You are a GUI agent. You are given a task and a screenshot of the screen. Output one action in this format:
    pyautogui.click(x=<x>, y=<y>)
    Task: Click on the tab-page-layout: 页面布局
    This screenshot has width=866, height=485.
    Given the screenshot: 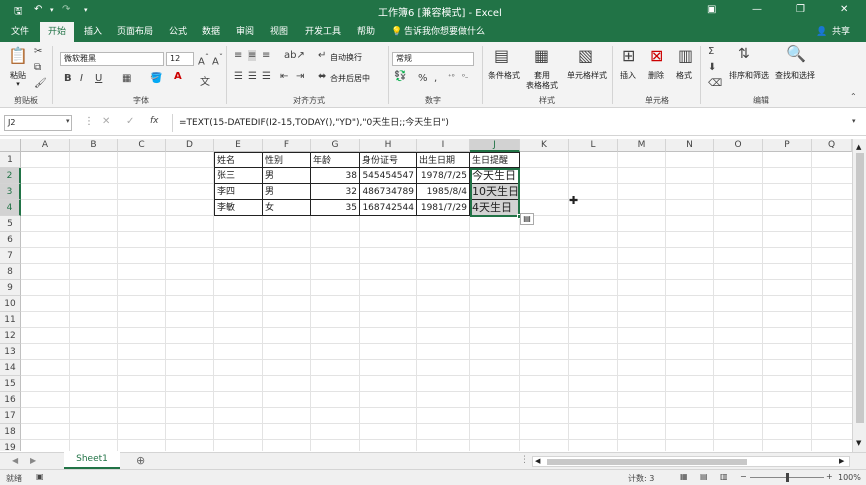 What is the action you would take?
    pyautogui.click(x=135, y=32)
    